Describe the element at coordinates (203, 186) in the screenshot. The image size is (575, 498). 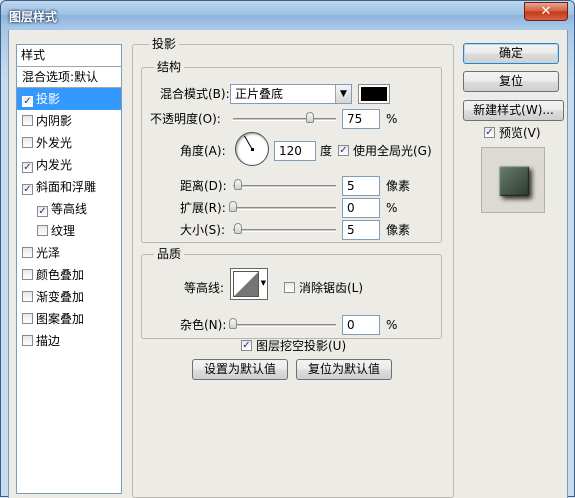
I see `distance-label: 距离(D):` at that location.